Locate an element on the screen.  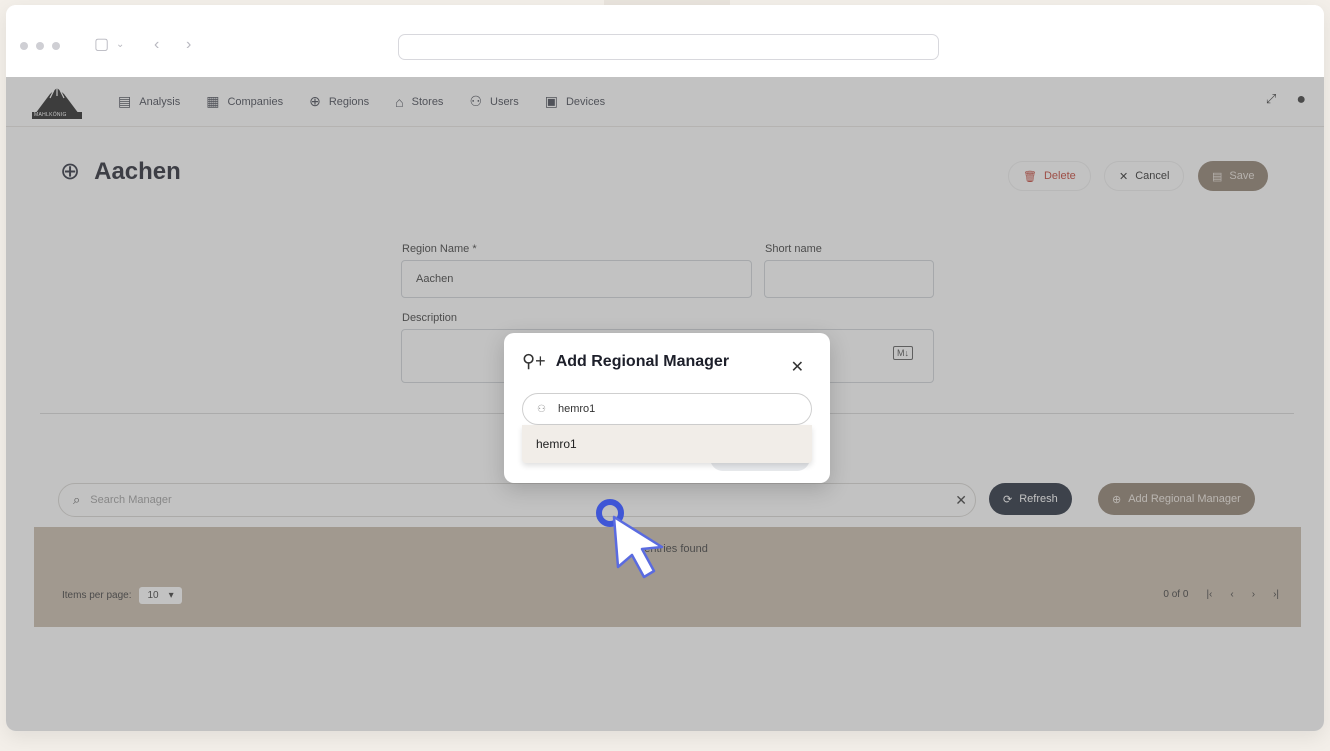
sidebar-toggle-icon: ▢ is located at coordinates (101, 45).